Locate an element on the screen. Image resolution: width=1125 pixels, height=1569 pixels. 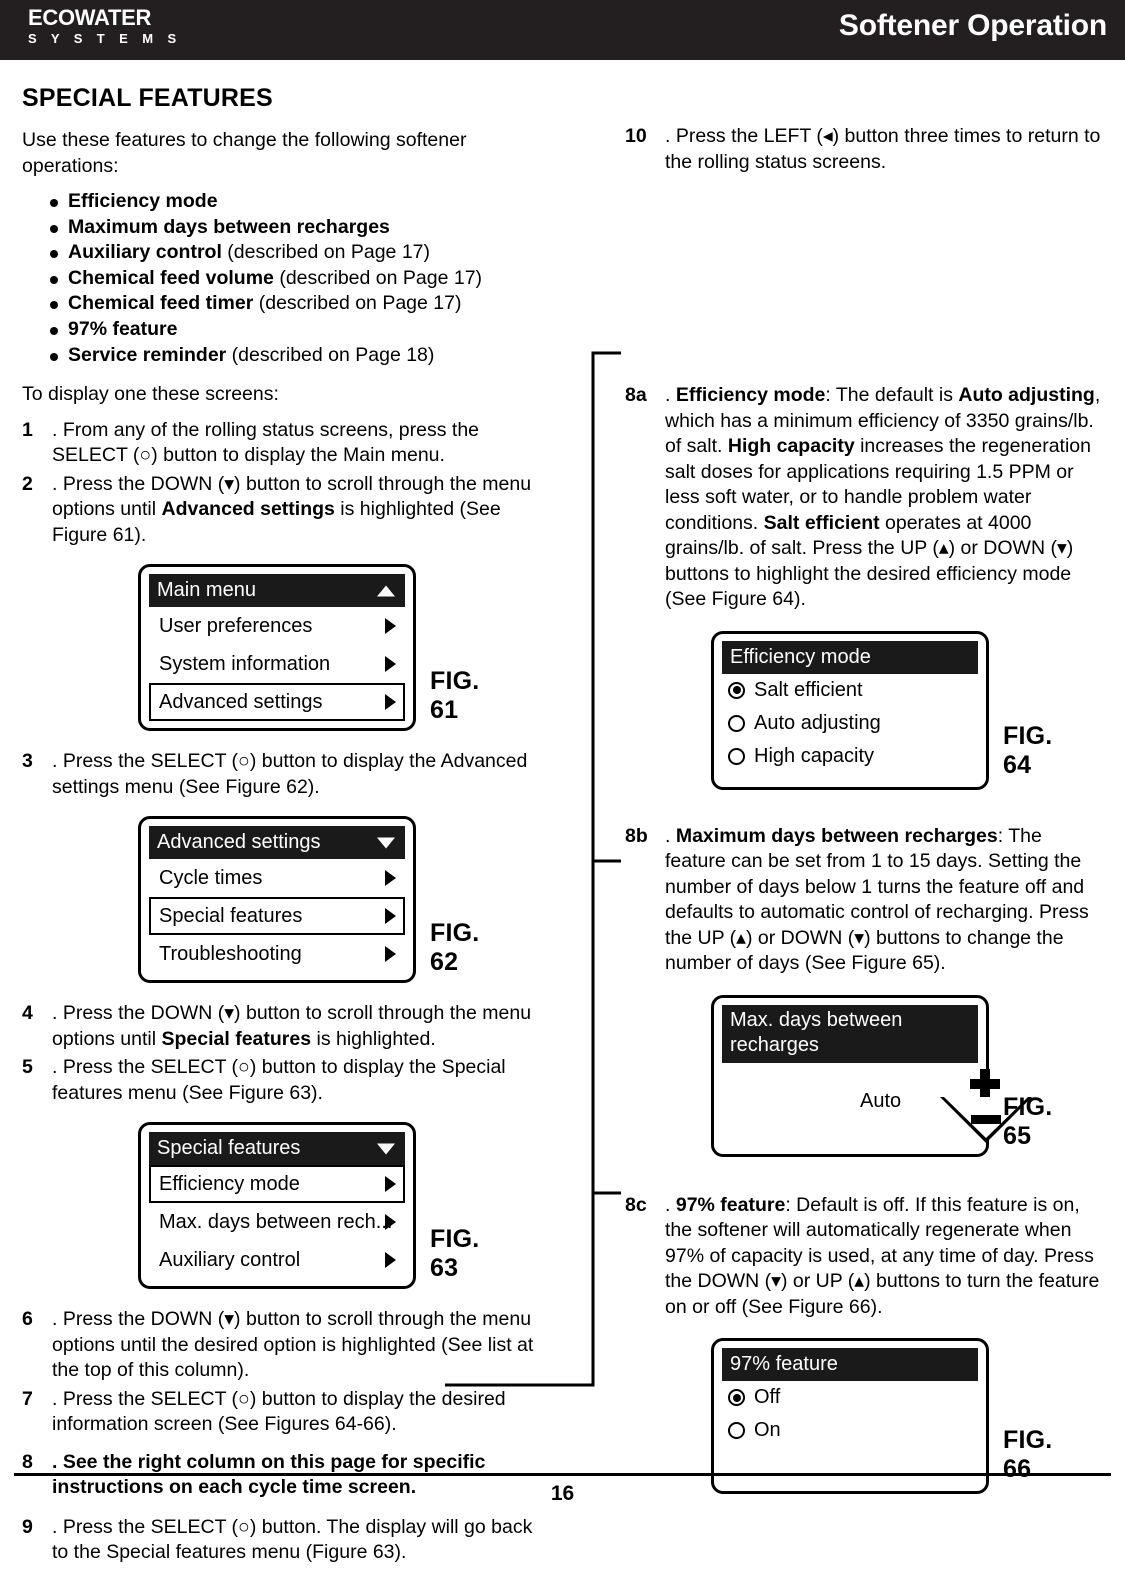
brand-name: ECOWATER is located at coordinates (90, 17).